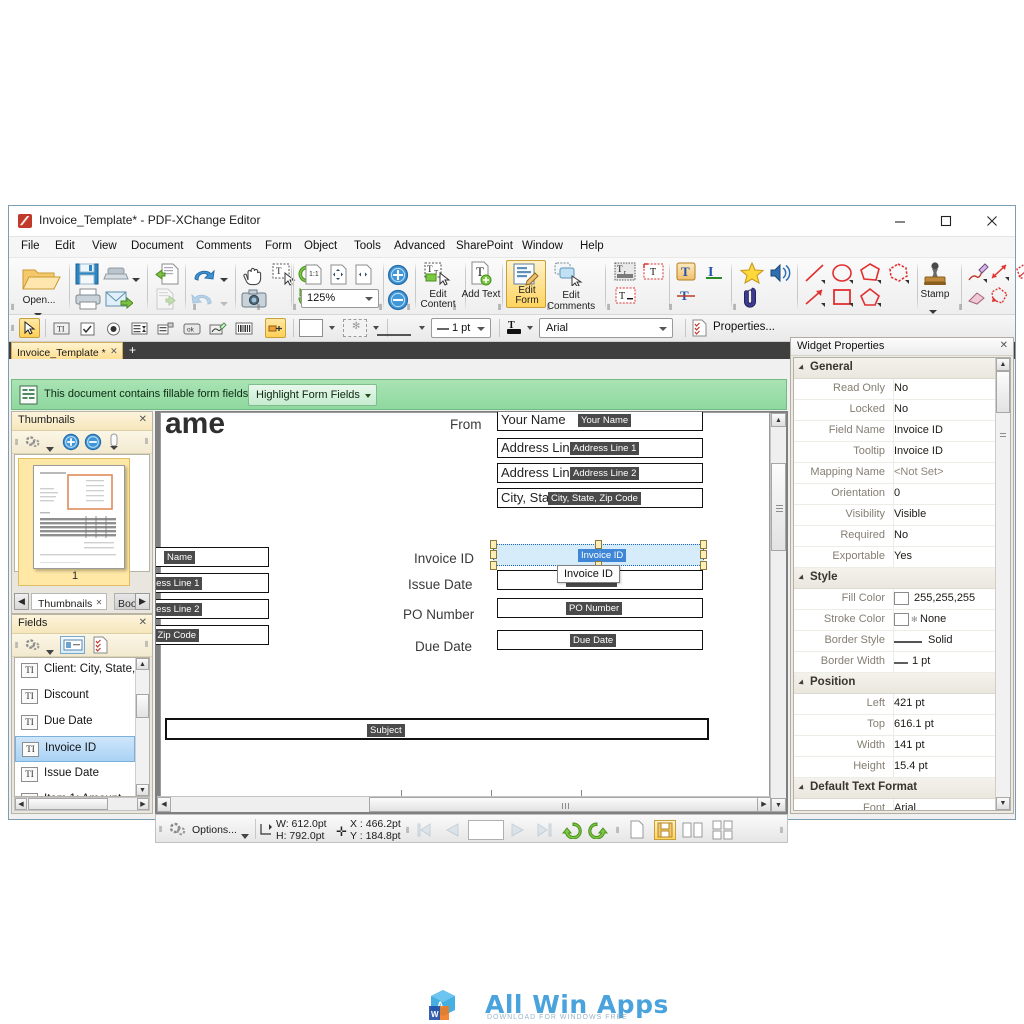 The height and width of the screenshot is (1024, 1024). I want to click on area-tool-icon, so click(1019, 274).